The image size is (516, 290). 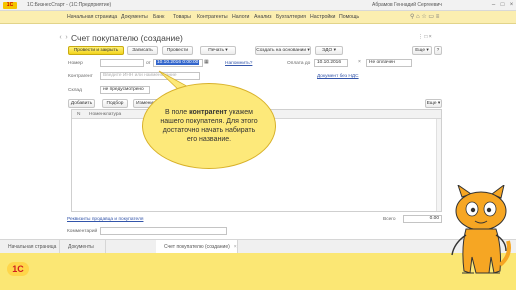 I want to click on create-based-on-button: Создать на основании ▾, so click(x=283, y=50).